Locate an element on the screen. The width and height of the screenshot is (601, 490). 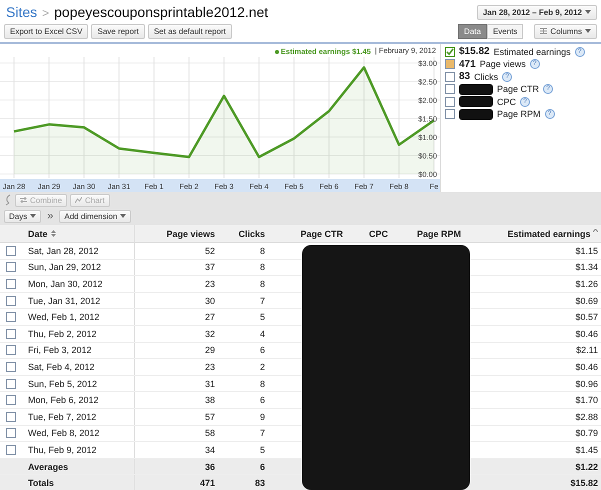
table-cell-text: 57 is located at coordinates (210, 417).